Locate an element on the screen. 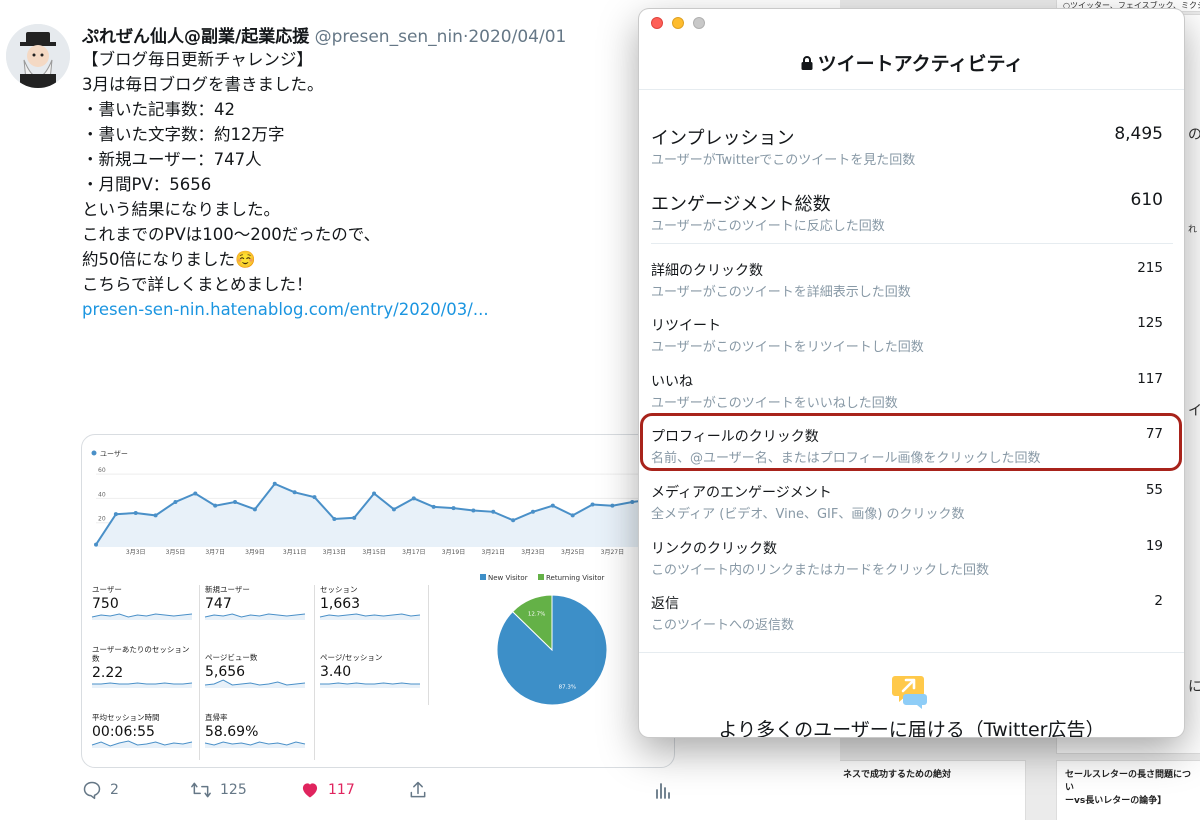  minimize-button is located at coordinates (678, 23).